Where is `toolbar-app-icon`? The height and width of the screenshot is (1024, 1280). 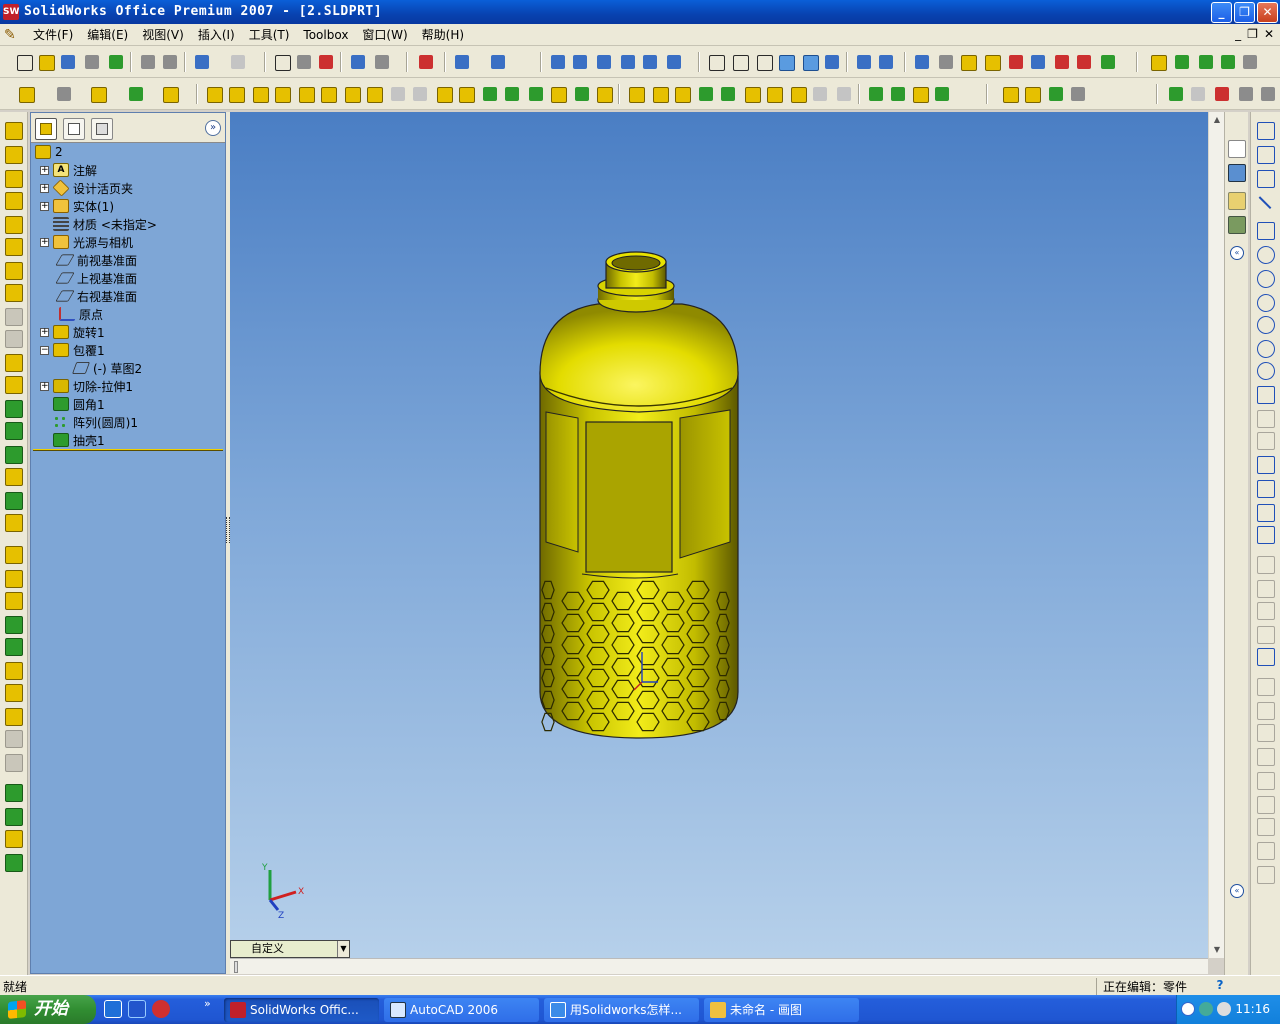 toolbar-app-icon is located at coordinates (137, 1009).